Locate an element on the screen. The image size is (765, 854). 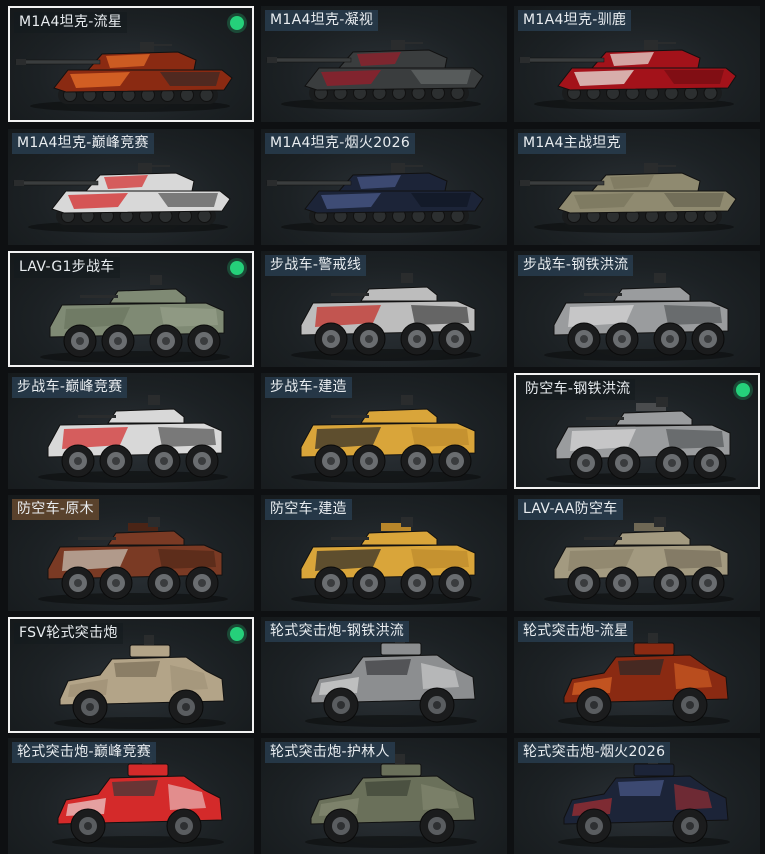
vehicle-skin-card: M1A4坦克-凝视 is located at coordinates (384, 64).